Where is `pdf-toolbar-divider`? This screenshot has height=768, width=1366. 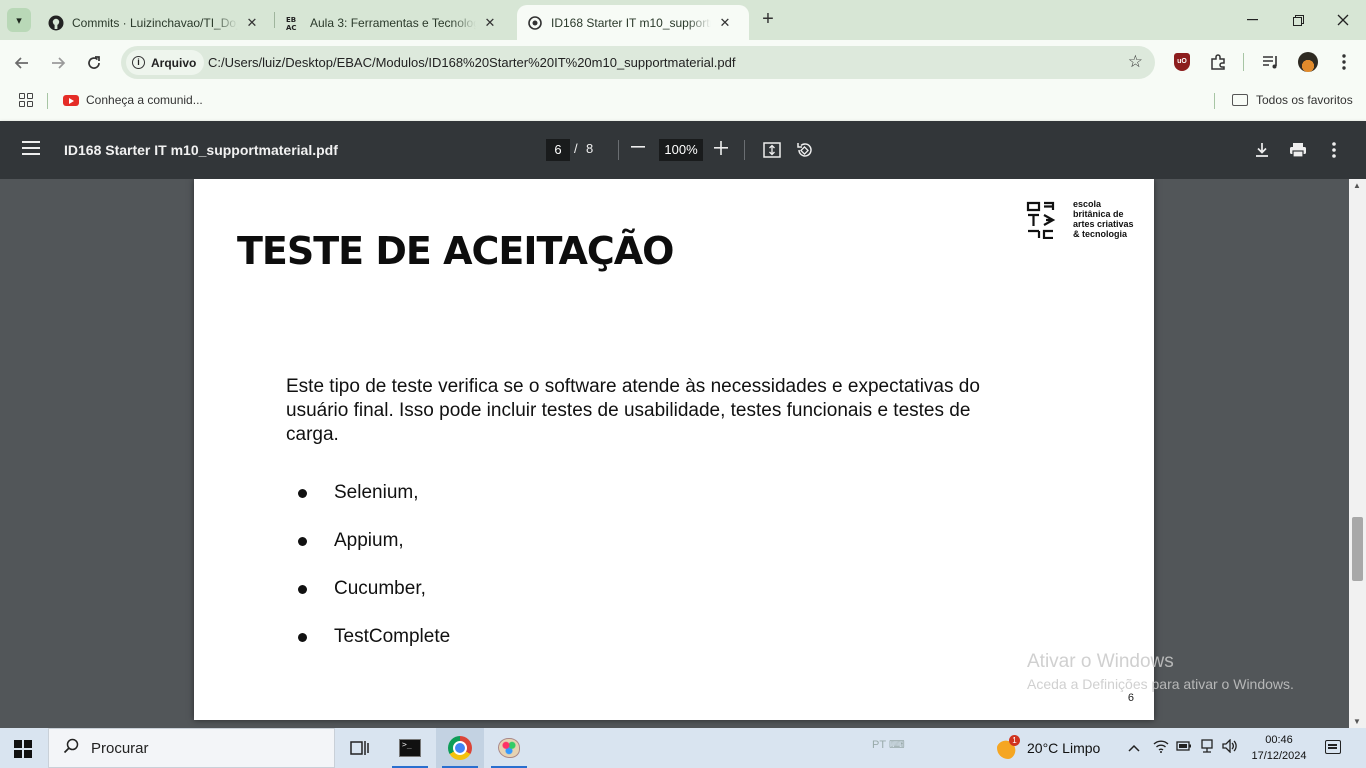 pdf-toolbar-divider is located at coordinates (744, 150).